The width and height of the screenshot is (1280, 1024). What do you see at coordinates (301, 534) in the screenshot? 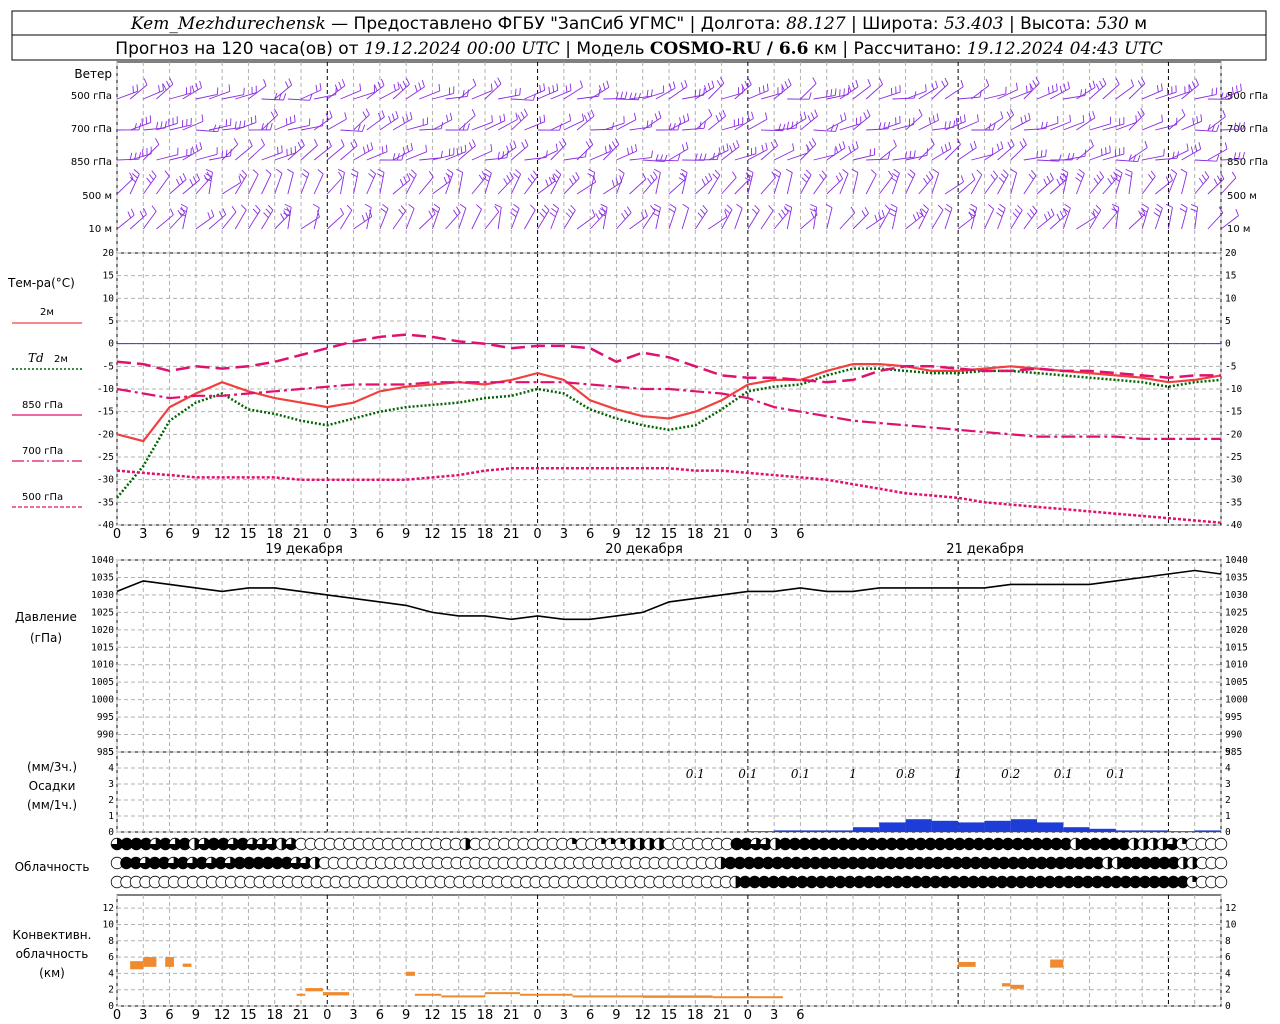
I see `x-tick-temp-7: 21` at bounding box center [301, 534].